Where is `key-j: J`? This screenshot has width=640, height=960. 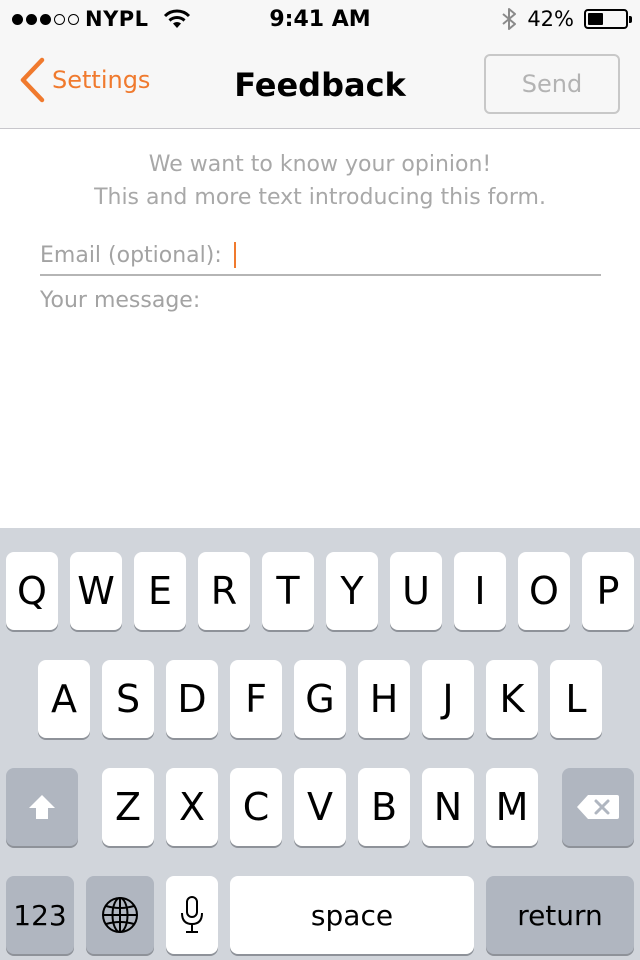 key-j: J is located at coordinates (448, 699).